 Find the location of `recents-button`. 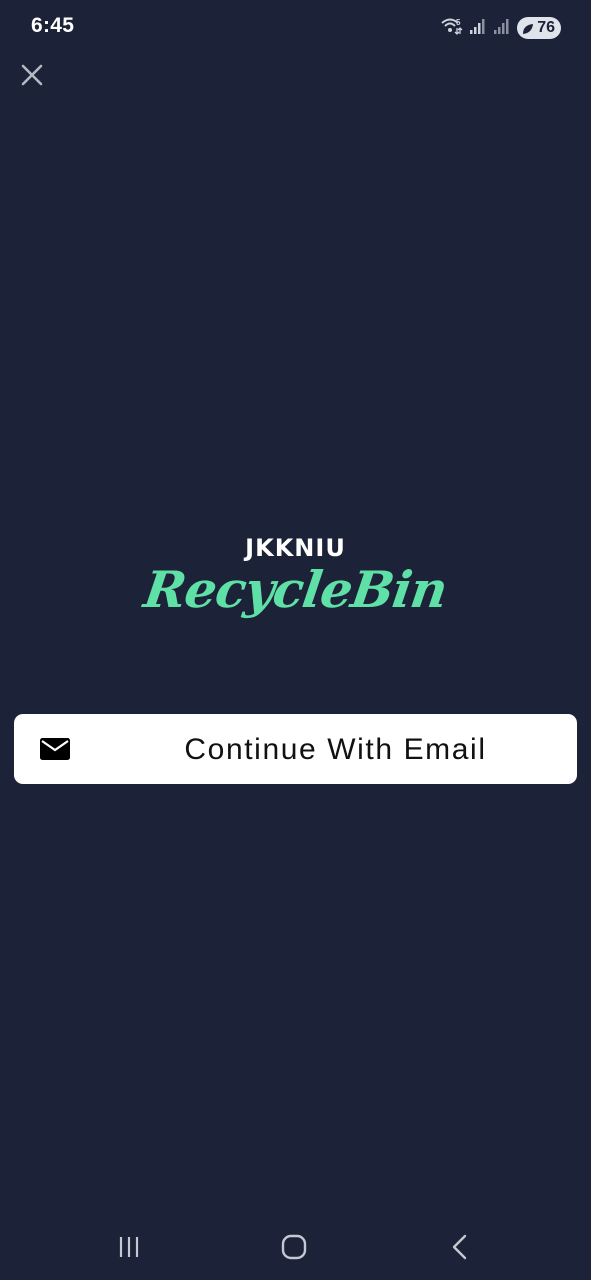

recents-button is located at coordinates (129, 1247).